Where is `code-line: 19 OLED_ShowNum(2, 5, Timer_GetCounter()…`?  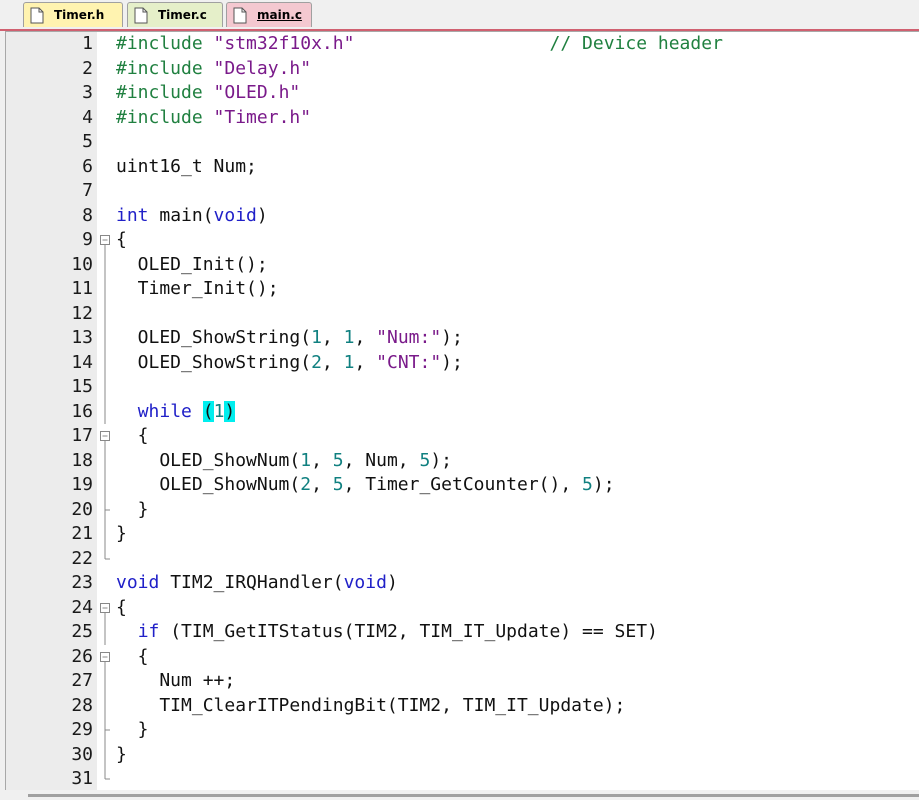
code-line: 19 OLED_ShowNum(2, 5, Timer_GetCounter()… is located at coordinates (462, 485).